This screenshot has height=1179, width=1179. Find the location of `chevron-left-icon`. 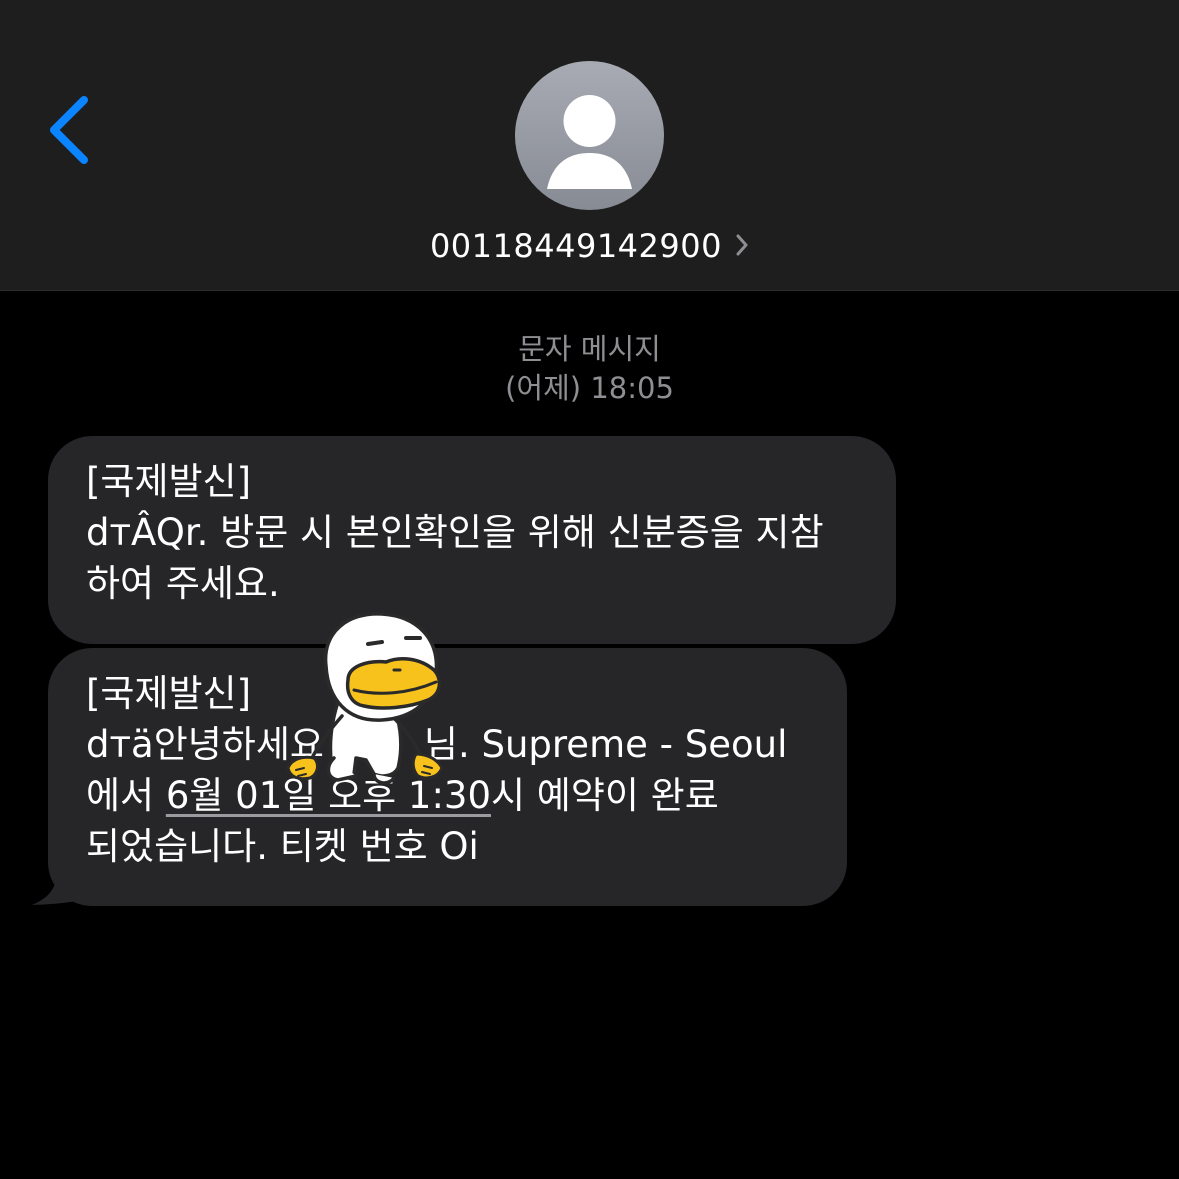

chevron-left-icon is located at coordinates (69, 130).